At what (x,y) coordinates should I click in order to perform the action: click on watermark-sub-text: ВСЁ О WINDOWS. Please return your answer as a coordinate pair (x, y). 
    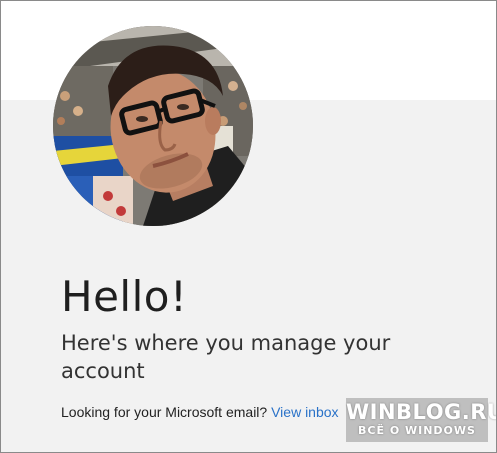
    Looking at the image, I should click on (417, 430).